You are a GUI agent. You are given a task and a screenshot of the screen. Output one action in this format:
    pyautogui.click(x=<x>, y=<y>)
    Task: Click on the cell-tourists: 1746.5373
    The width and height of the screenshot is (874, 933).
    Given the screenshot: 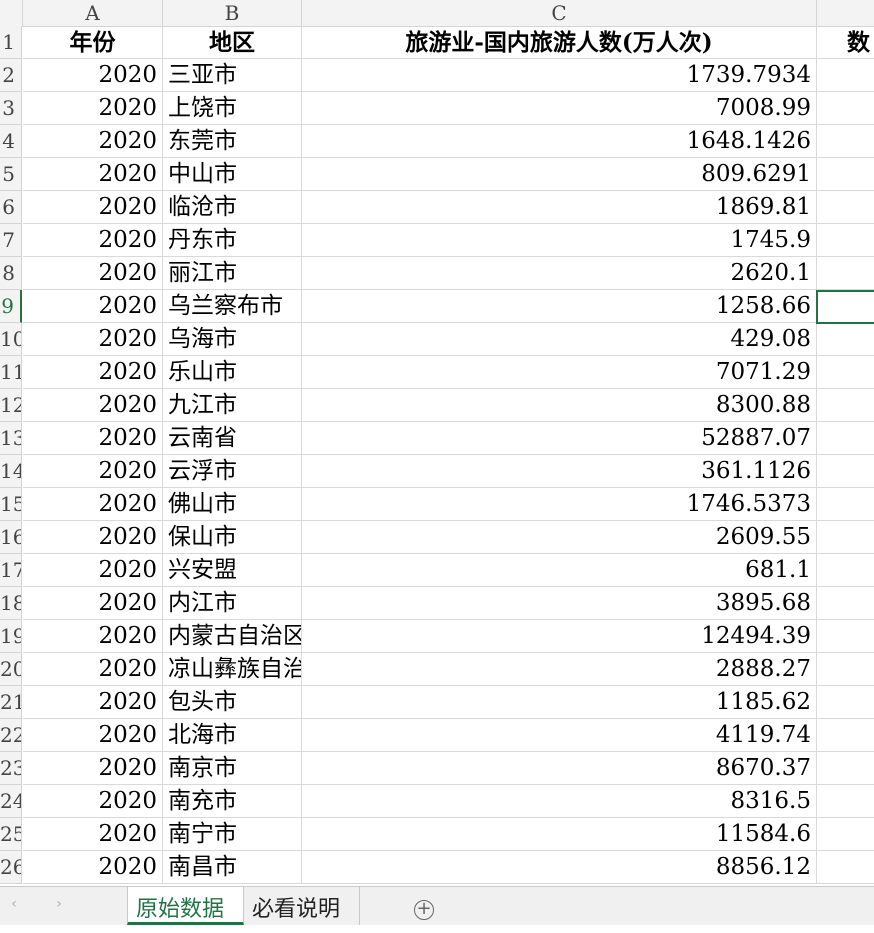 What is the action you would take?
    pyautogui.click(x=559, y=504)
    